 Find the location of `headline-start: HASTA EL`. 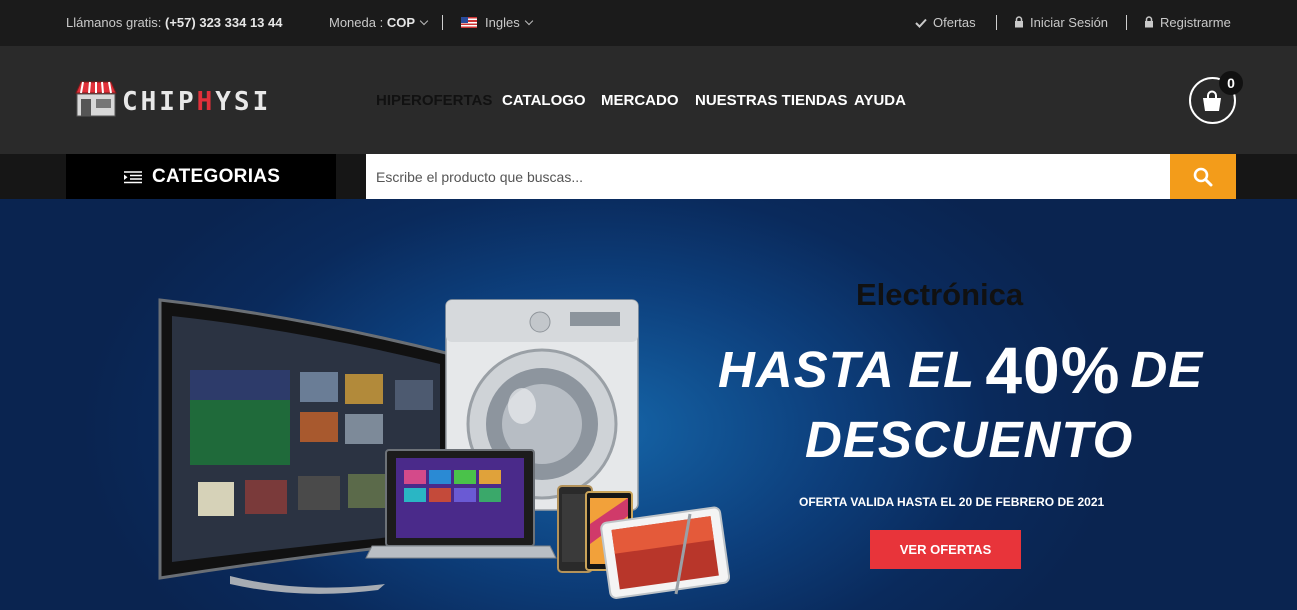

headline-start: HASTA EL is located at coordinates (847, 369).